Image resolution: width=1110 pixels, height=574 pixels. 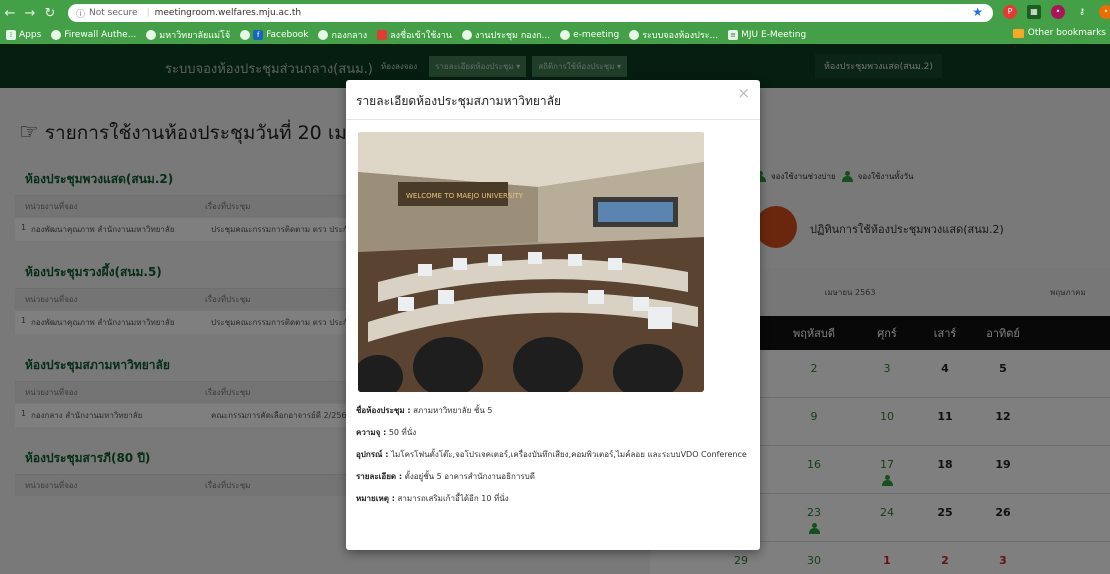 I want to click on bookmark-label: Apps, so click(x=30, y=35).